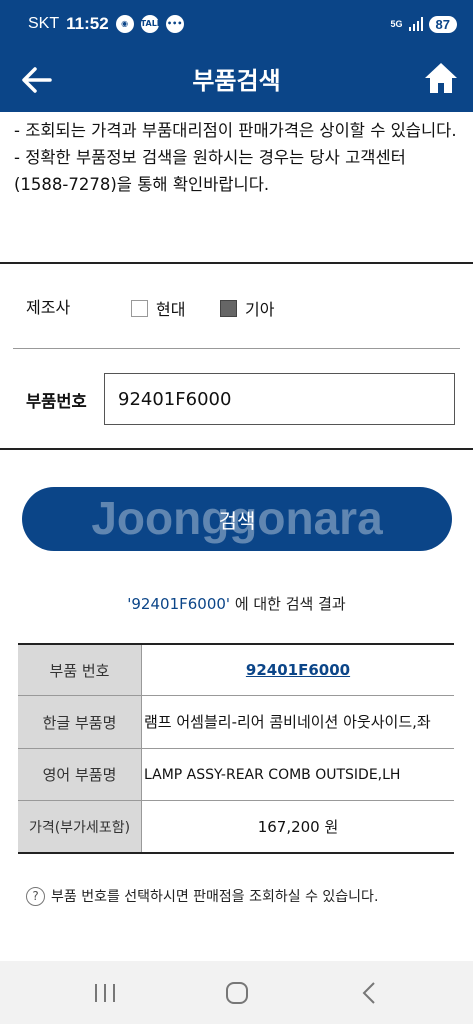 This screenshot has width=473, height=1024. What do you see at coordinates (235, 130) in the screenshot?
I see `notice-line-price: - 조회되는 가격과 부품대리점이 판매가격은 상이할 수 있습니다.` at bounding box center [235, 130].